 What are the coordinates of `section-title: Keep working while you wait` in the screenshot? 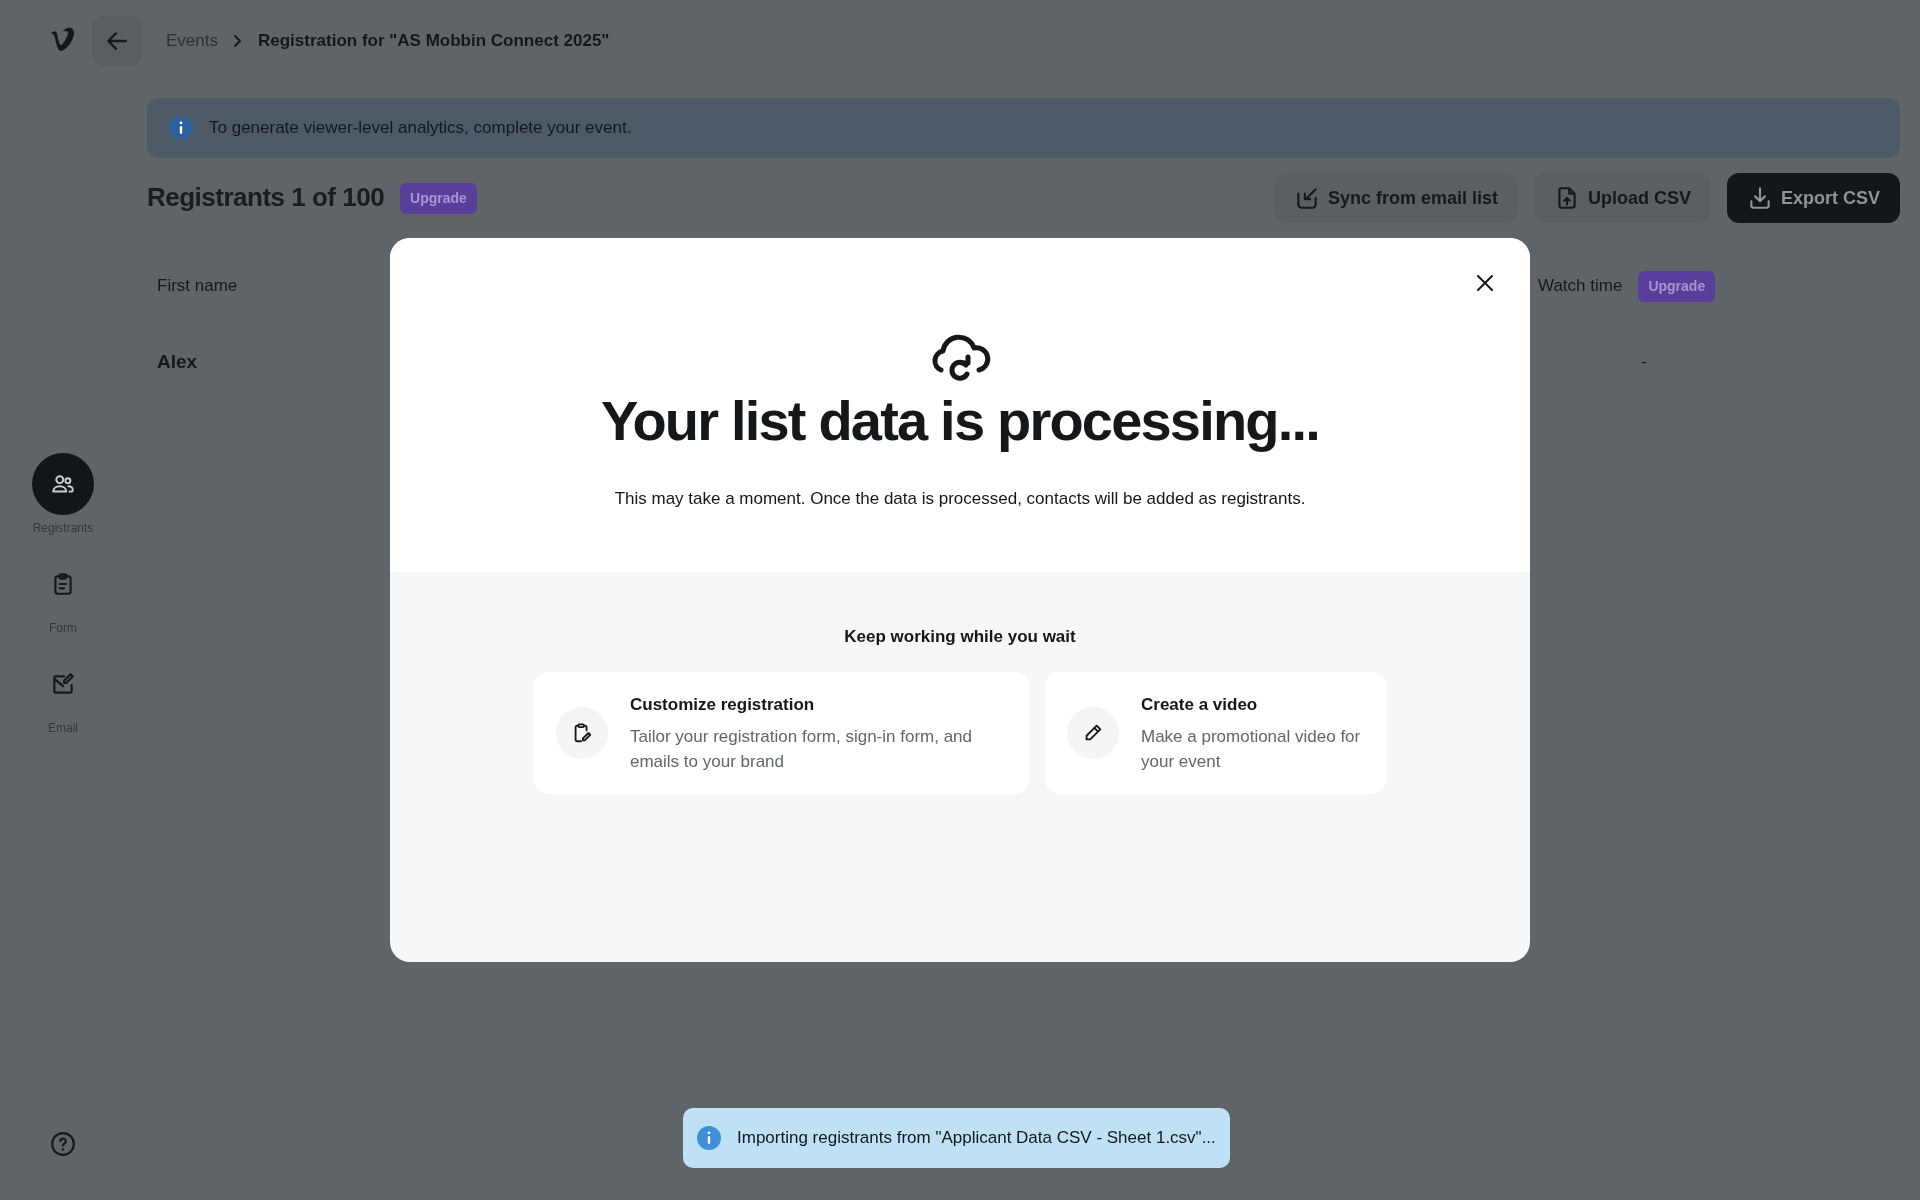 It's located at (960, 637).